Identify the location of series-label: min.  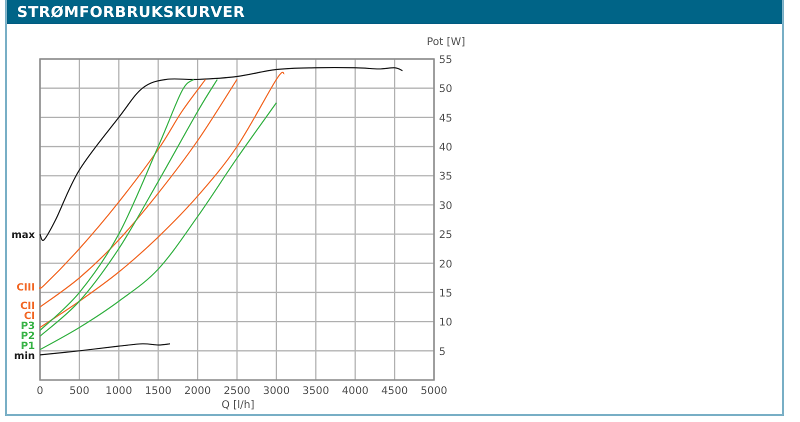
(24, 356).